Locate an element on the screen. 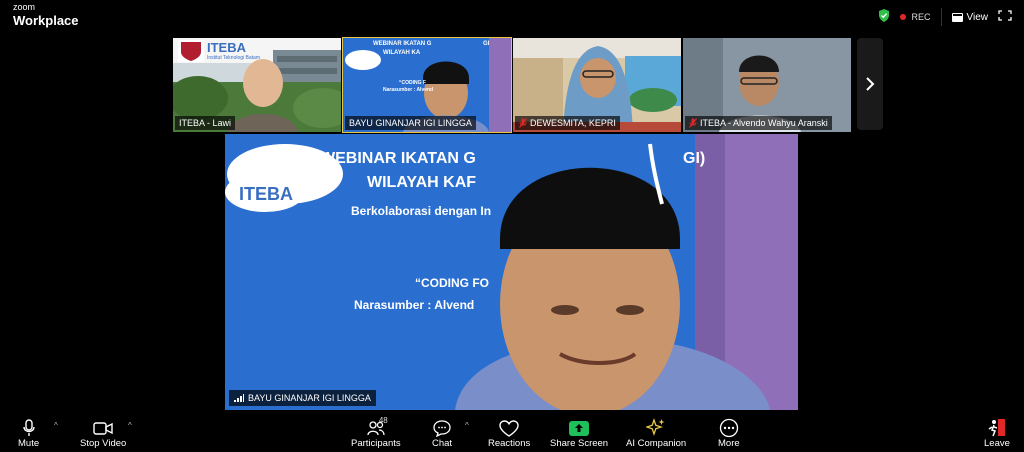 Image resolution: width=1024 pixels, height=452 pixels. speaker-name-label: BAYU GINANJAR IGI LINGGA is located at coordinates (302, 398).